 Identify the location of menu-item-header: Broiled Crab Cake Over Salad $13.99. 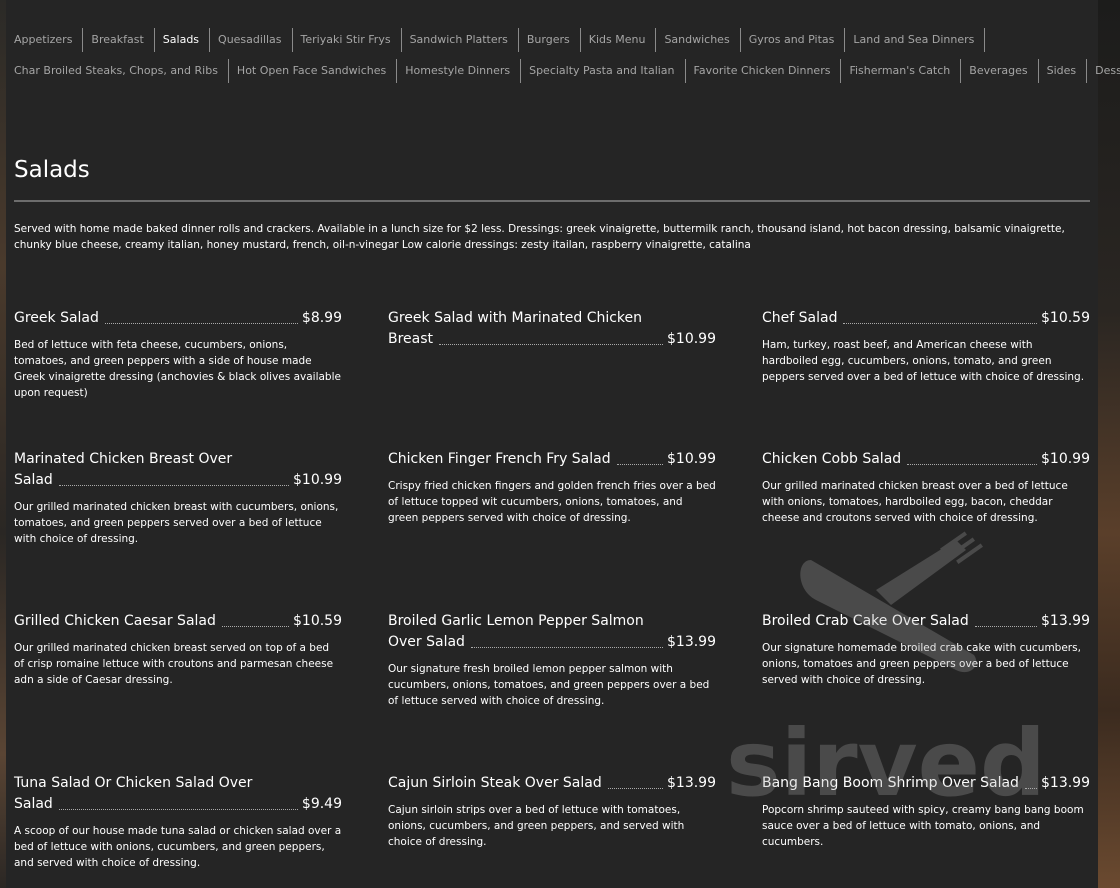
(926, 621).